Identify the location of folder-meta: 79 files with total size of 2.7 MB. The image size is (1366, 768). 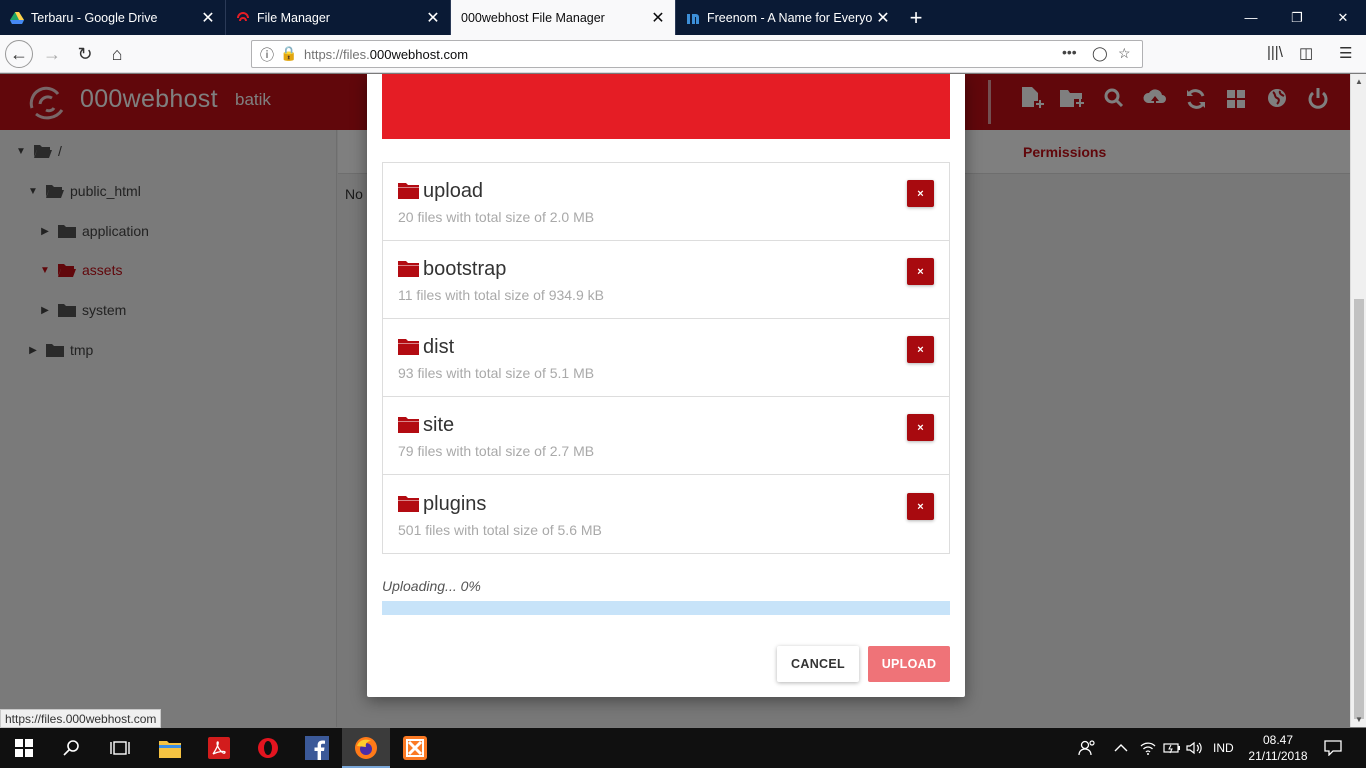
(496, 451).